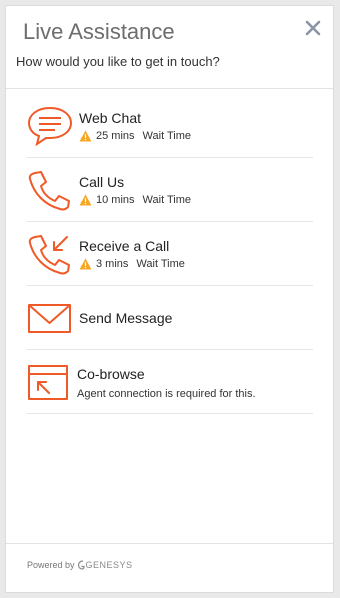 The width and height of the screenshot is (340, 598). I want to click on wait-time: 10 mins Wait Time, so click(135, 200).